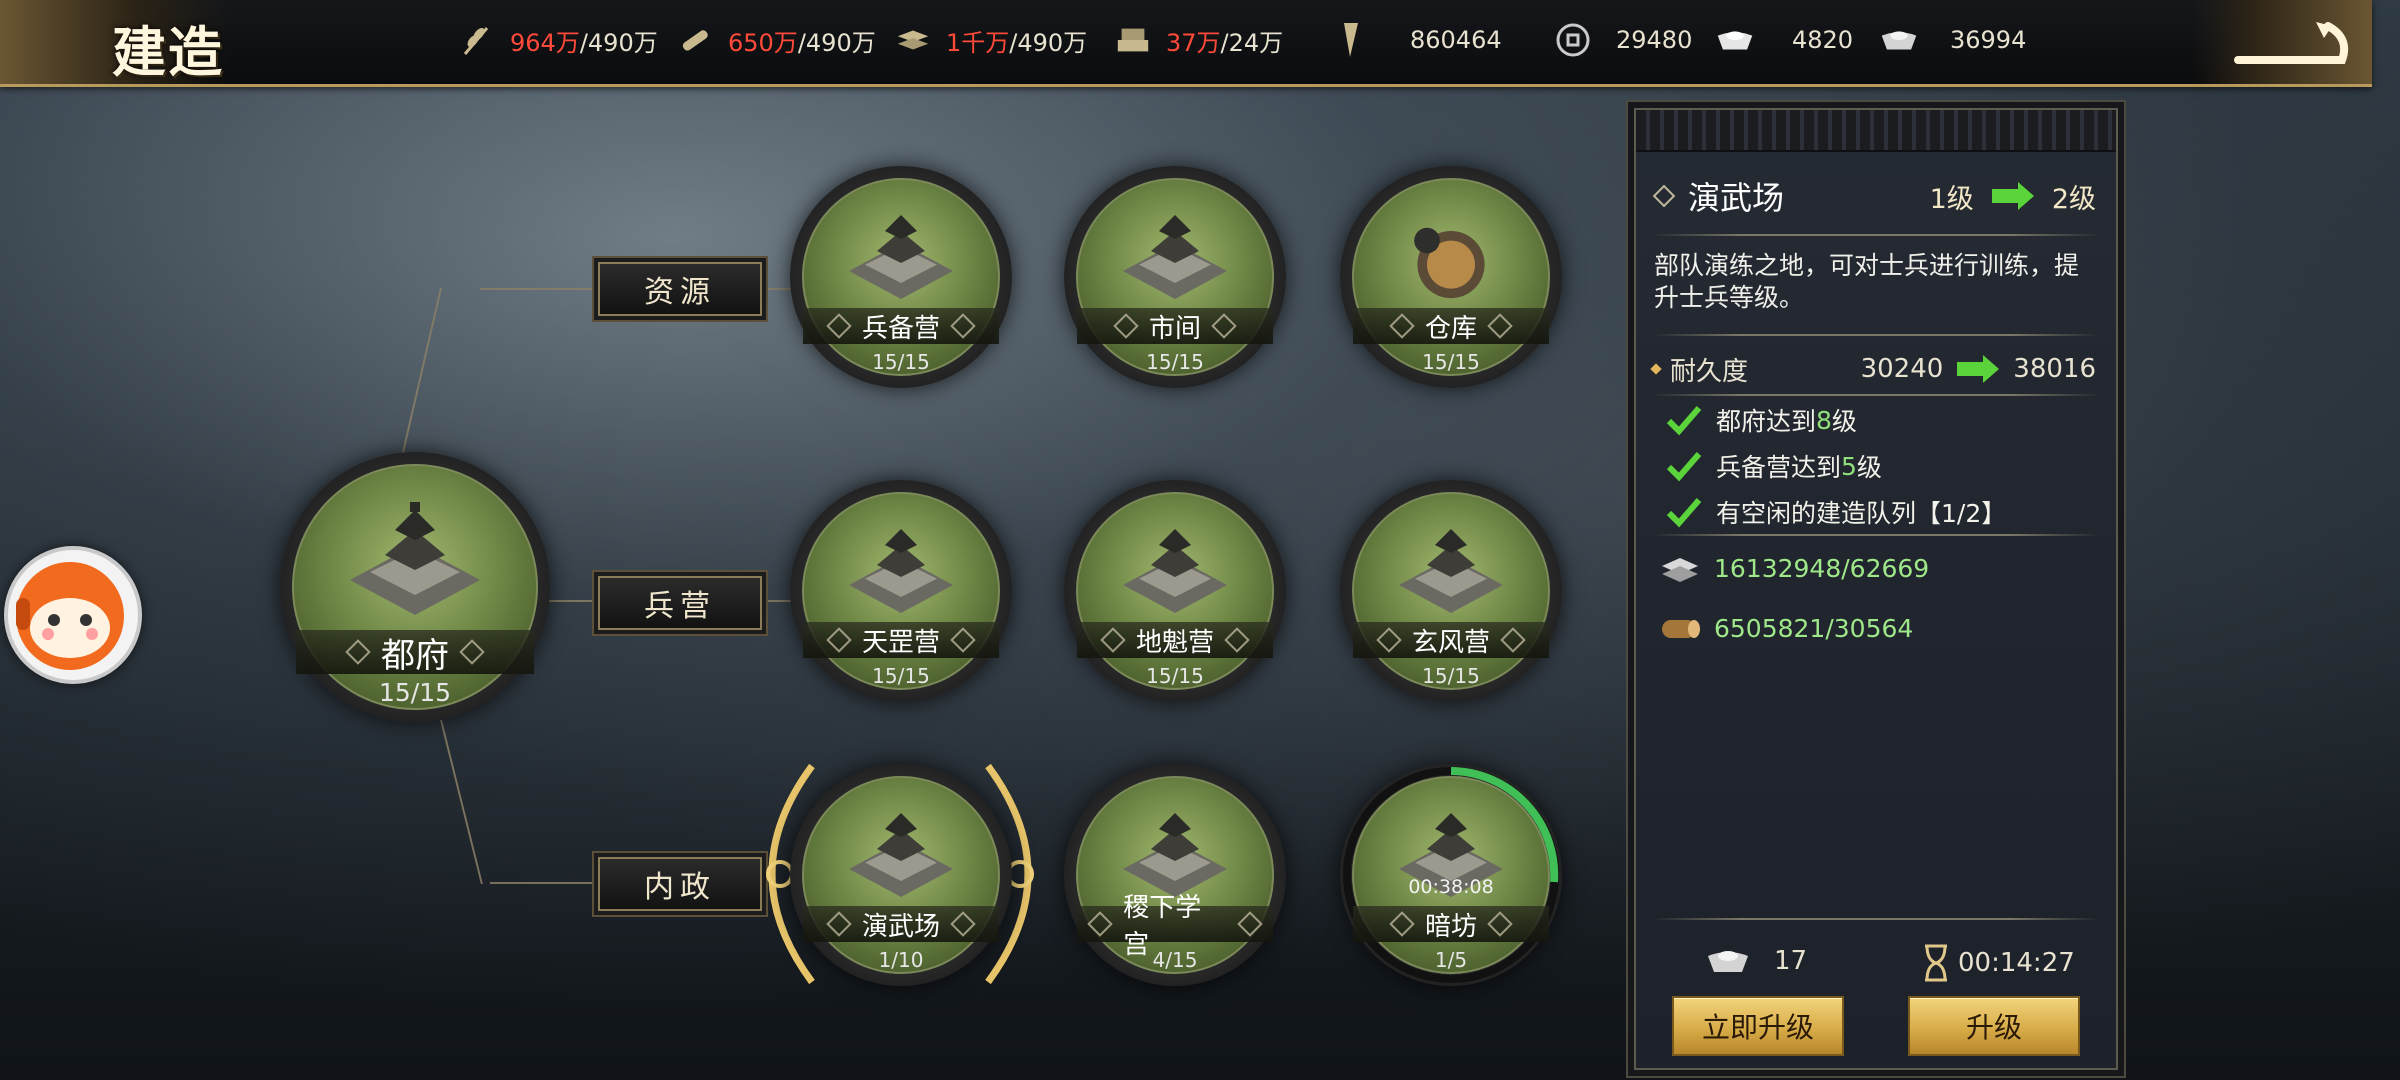 The width and height of the screenshot is (2400, 1080). What do you see at coordinates (695, 40) in the screenshot?
I see `wood-icon` at bounding box center [695, 40].